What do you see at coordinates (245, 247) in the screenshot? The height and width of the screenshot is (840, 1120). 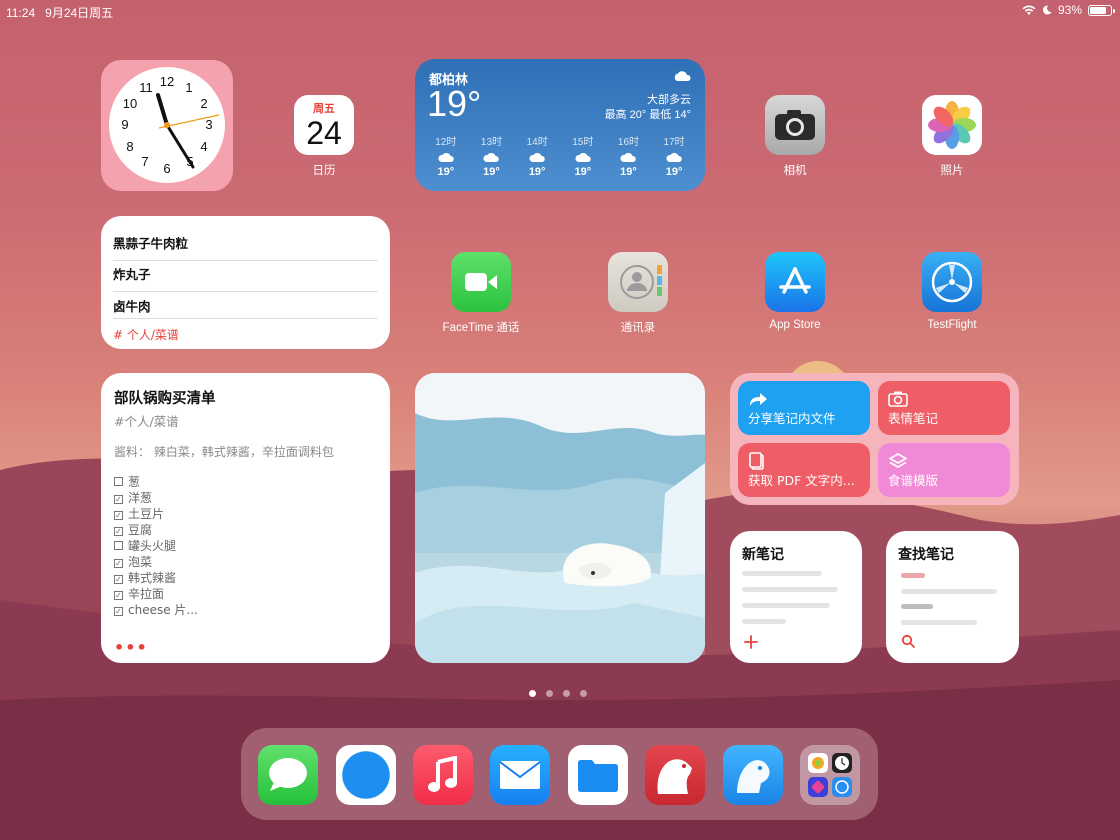 I see `note-item: 黑蒜子牛肉粒` at bounding box center [245, 247].